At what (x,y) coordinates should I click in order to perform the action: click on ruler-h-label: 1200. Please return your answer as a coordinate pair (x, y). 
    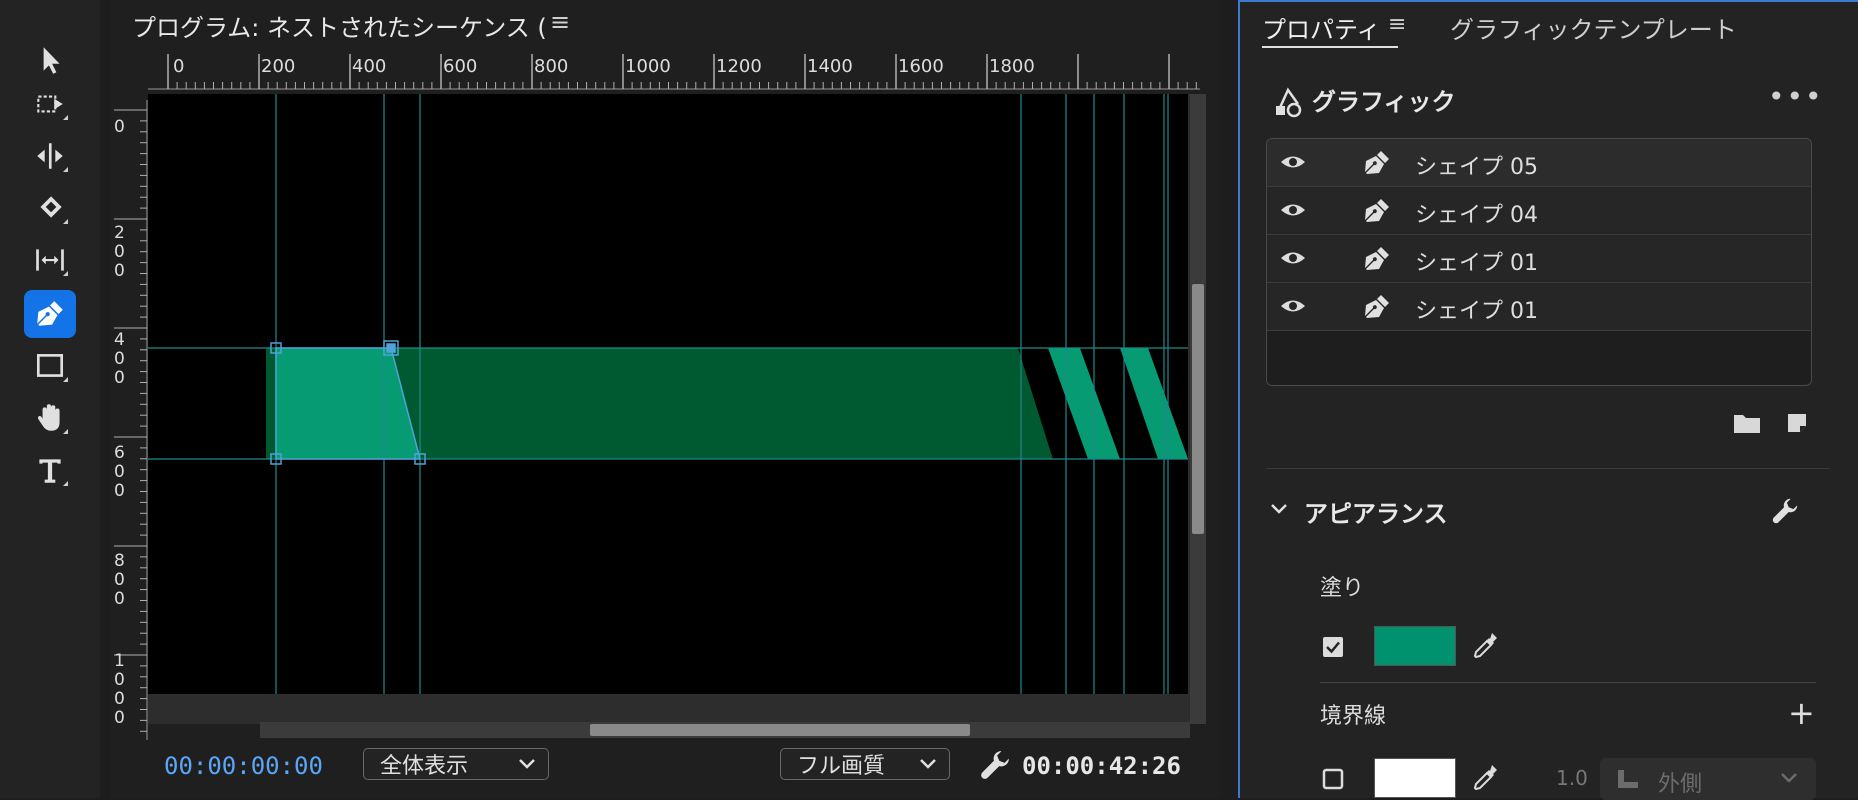
    Looking at the image, I should click on (739, 66).